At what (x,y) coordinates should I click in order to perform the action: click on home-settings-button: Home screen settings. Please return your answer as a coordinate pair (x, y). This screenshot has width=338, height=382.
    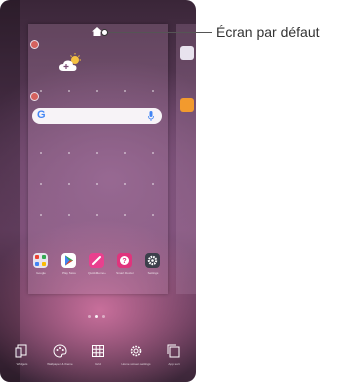
    Looking at the image, I should click on (136, 356).